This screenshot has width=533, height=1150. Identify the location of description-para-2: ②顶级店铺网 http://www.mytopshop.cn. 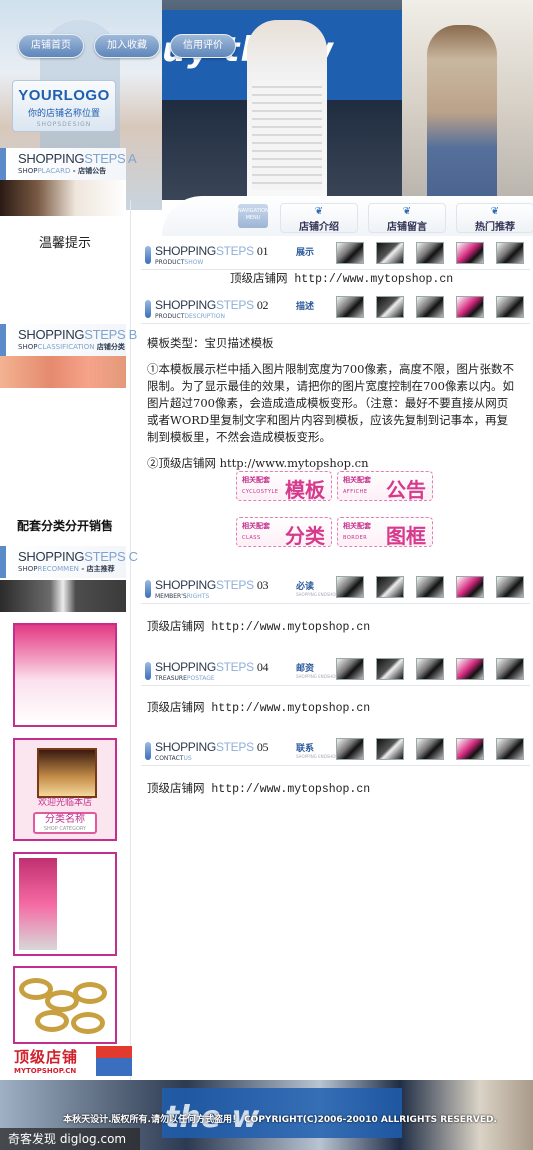
(258, 463).